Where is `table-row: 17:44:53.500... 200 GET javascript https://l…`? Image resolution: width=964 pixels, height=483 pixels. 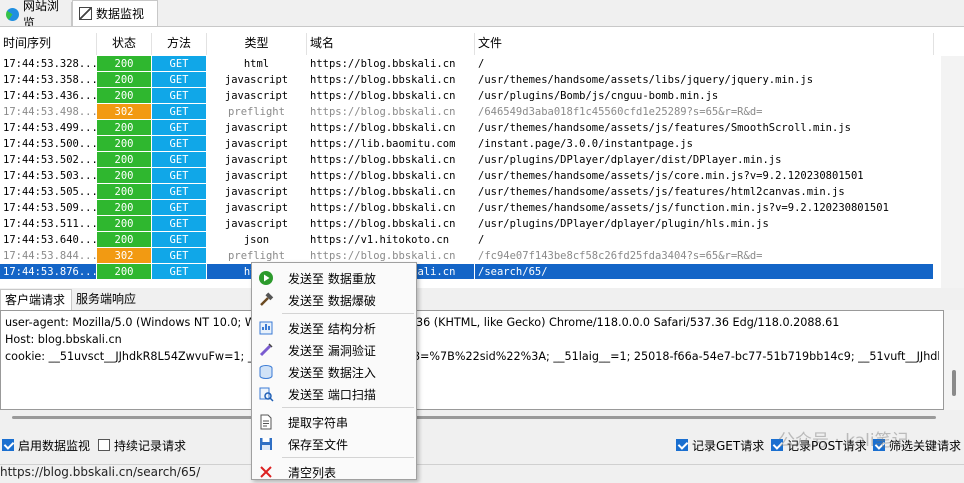 table-row: 17:44:53.500... 200 GET javascript https://l… is located at coordinates (482, 144).